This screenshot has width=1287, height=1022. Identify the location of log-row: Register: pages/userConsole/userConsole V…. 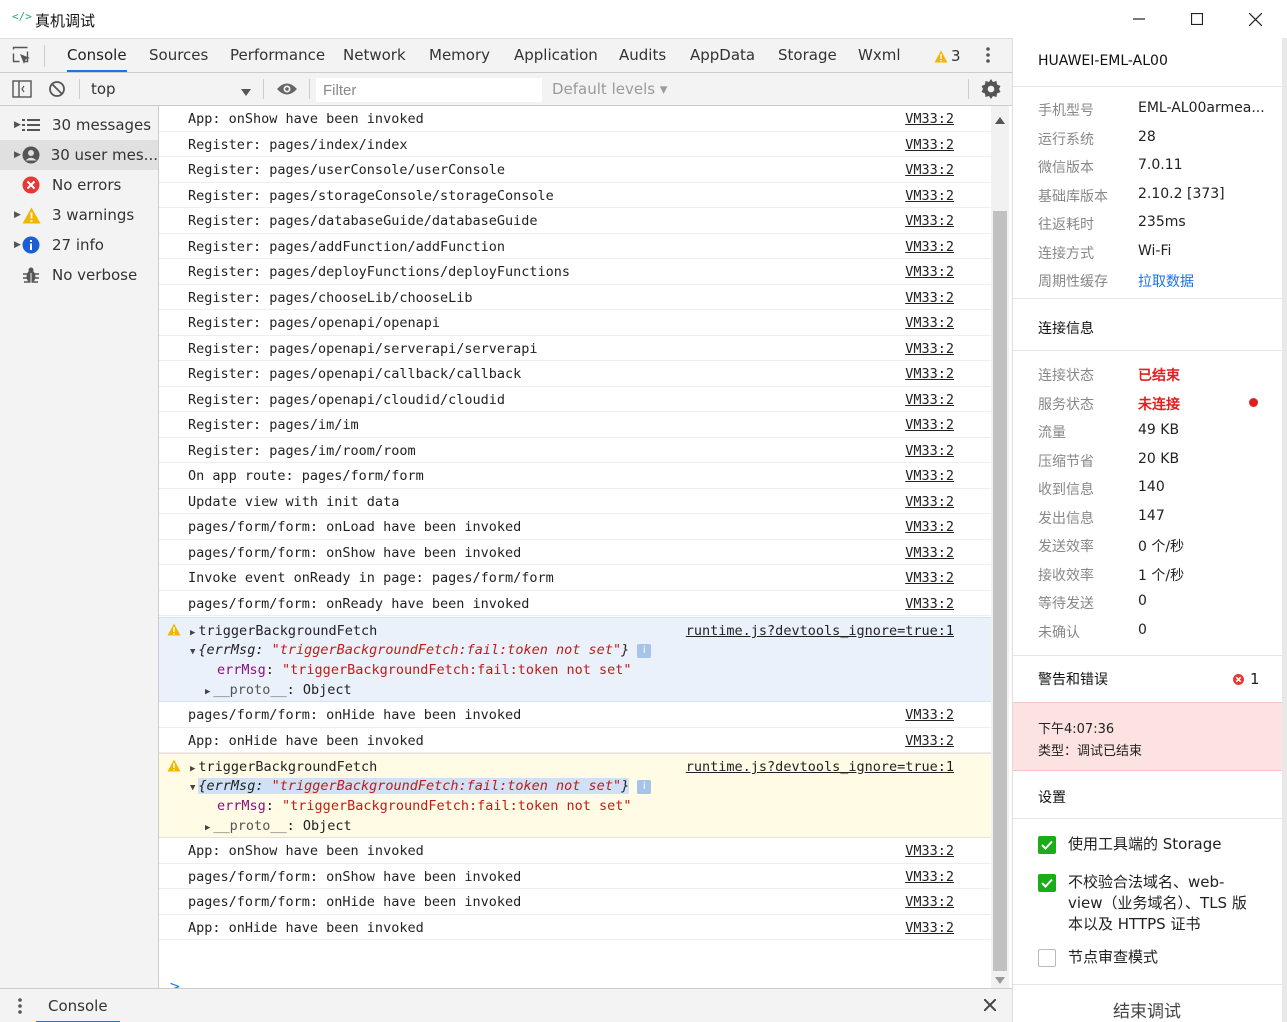
(575, 170).